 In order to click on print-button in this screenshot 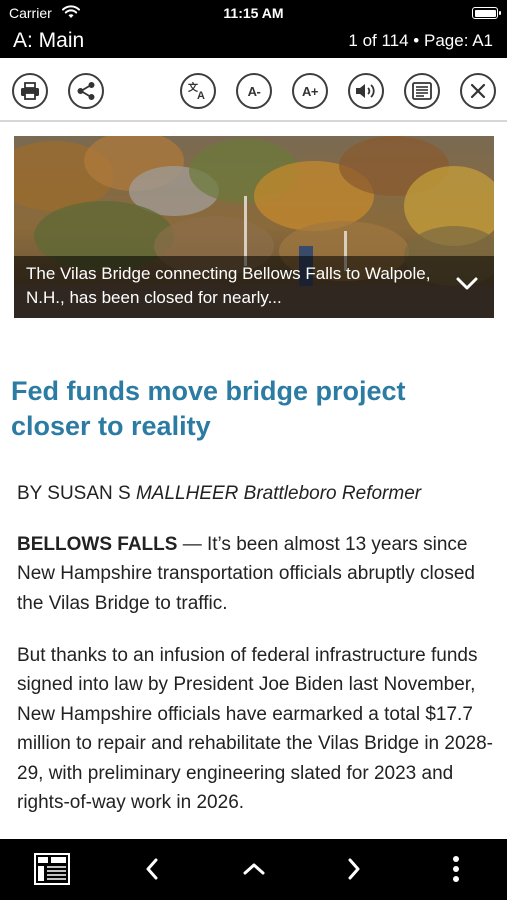, I will do `click(30, 91)`.